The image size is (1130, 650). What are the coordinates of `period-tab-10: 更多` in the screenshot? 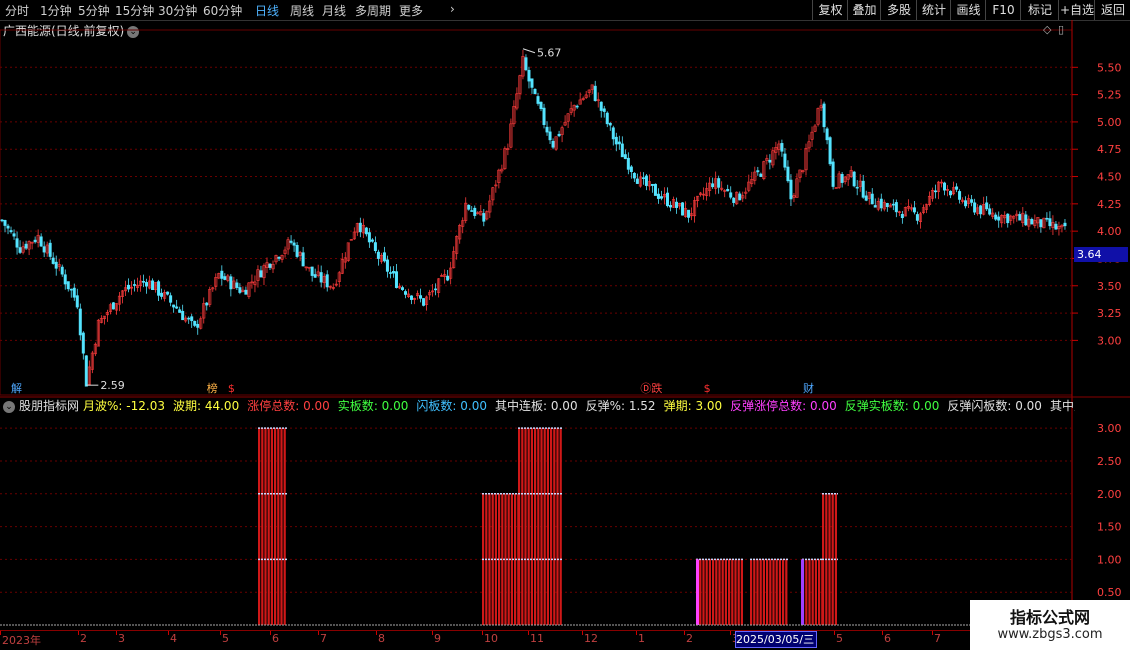 It's located at (411, 10).